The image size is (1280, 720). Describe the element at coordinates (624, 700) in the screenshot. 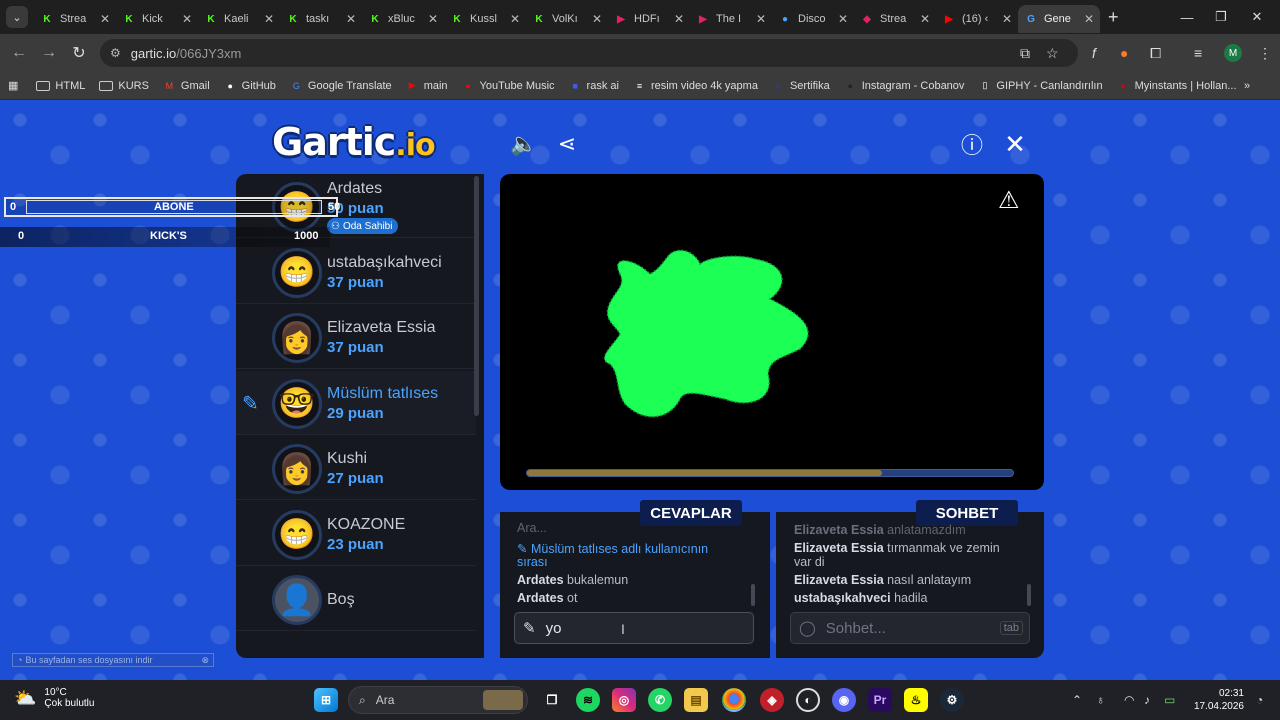

I see `instagram-icon: ◎` at that location.